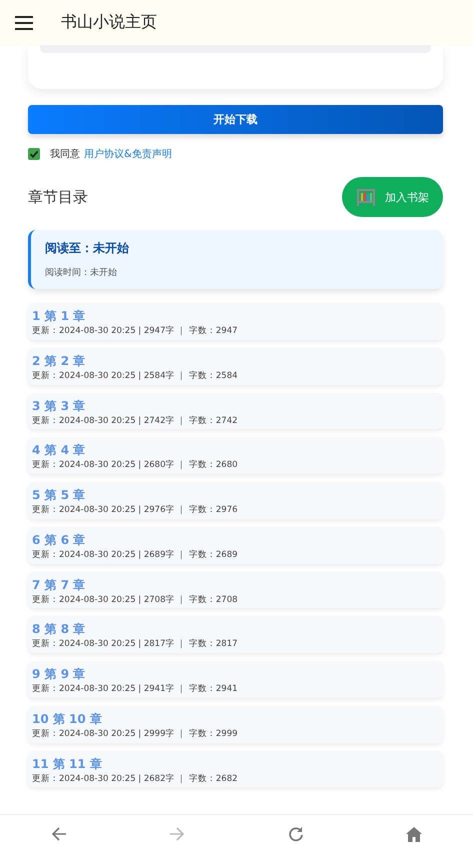 The height and width of the screenshot is (853, 473). Describe the element at coordinates (59, 834) in the screenshot. I see `back-arrow-icon` at that location.